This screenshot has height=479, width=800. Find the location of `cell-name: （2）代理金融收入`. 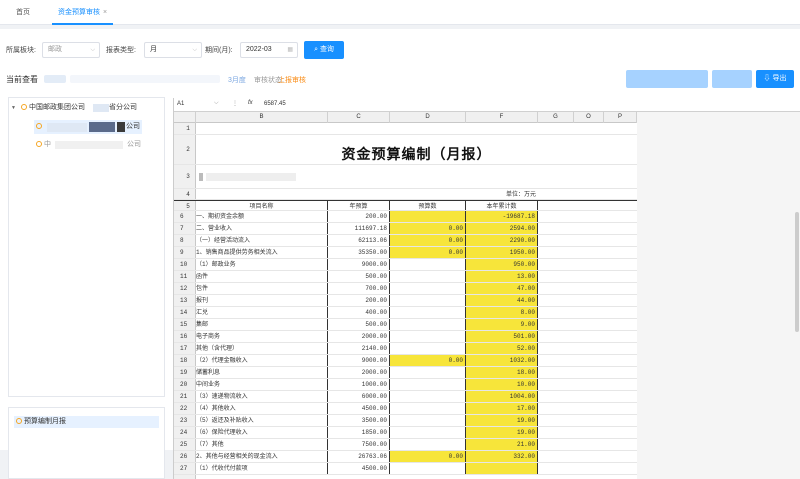

cell-name: （2）代理金融收入 is located at coordinates (262, 360).